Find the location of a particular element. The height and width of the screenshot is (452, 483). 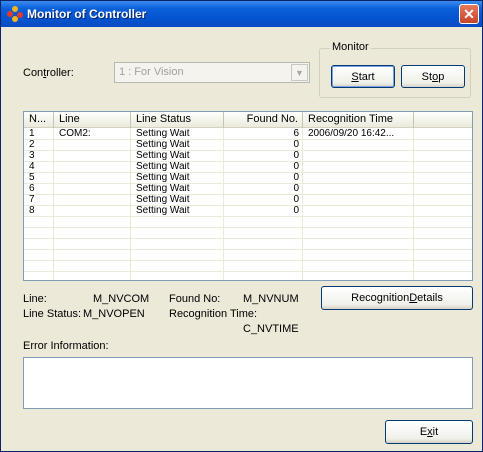

cell-number: 2 is located at coordinates (32, 145).